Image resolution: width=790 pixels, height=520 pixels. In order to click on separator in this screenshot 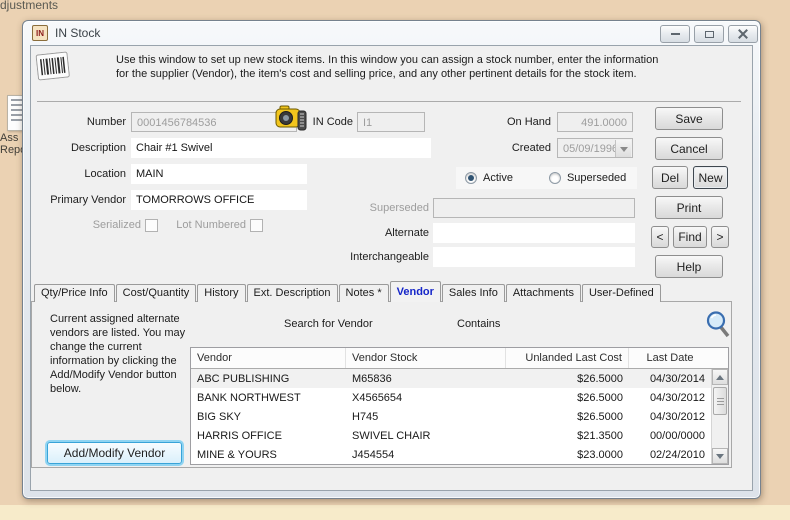, I will do `click(389, 101)`.